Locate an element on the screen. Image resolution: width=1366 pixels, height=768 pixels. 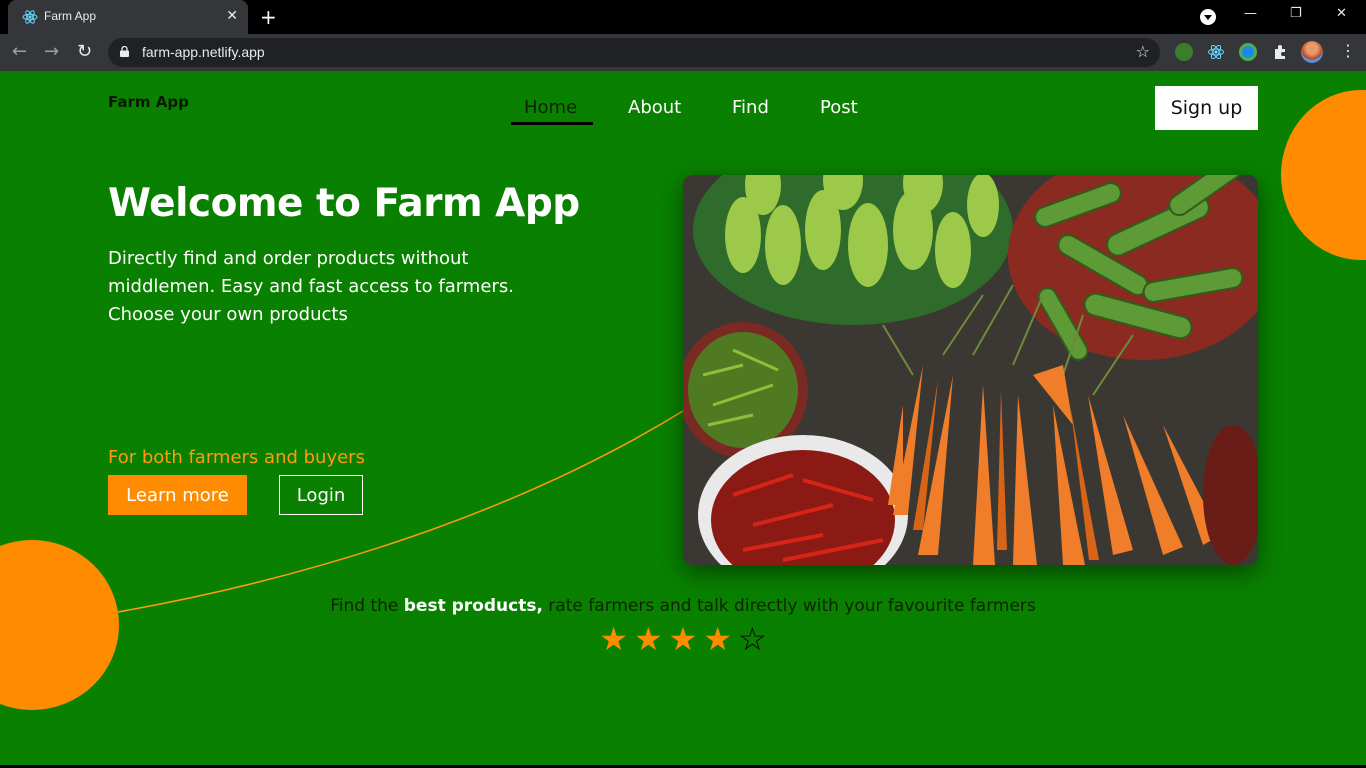
tagline-highlight: best products, is located at coordinates (473, 606).